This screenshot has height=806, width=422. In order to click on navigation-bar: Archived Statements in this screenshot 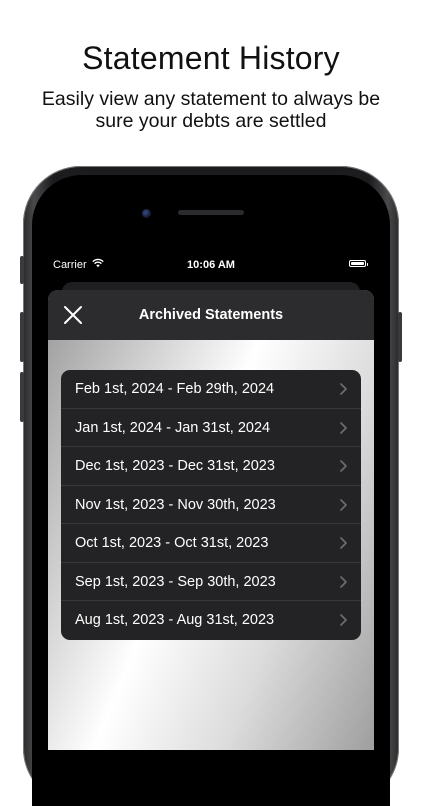, I will do `click(211, 315)`.